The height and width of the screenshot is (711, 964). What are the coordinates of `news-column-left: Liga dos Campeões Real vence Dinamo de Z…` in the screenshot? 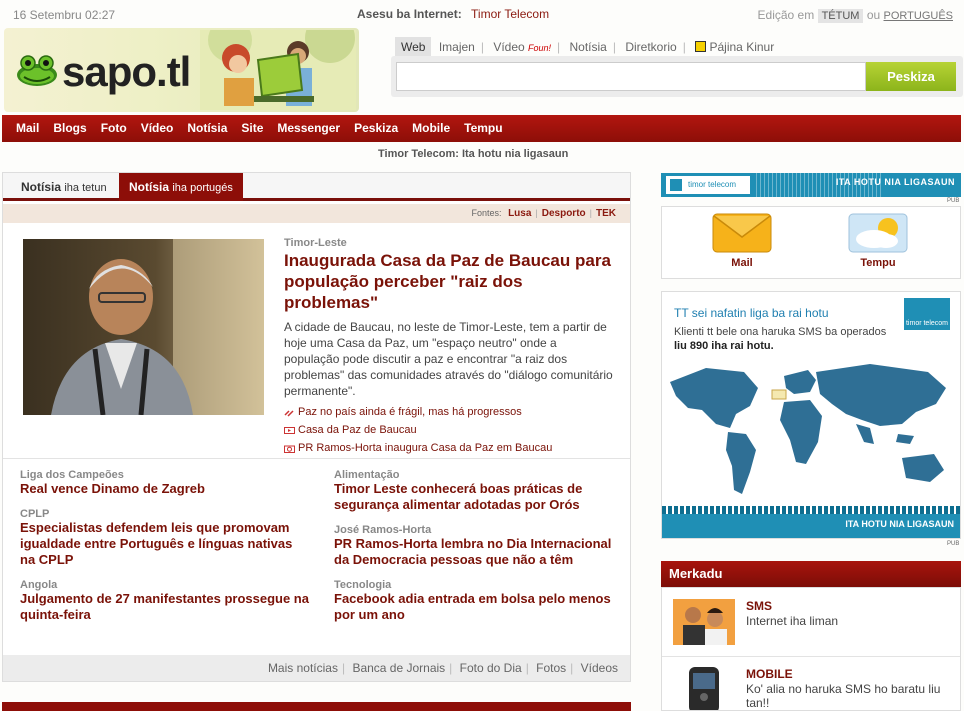 It's located at (165, 551).